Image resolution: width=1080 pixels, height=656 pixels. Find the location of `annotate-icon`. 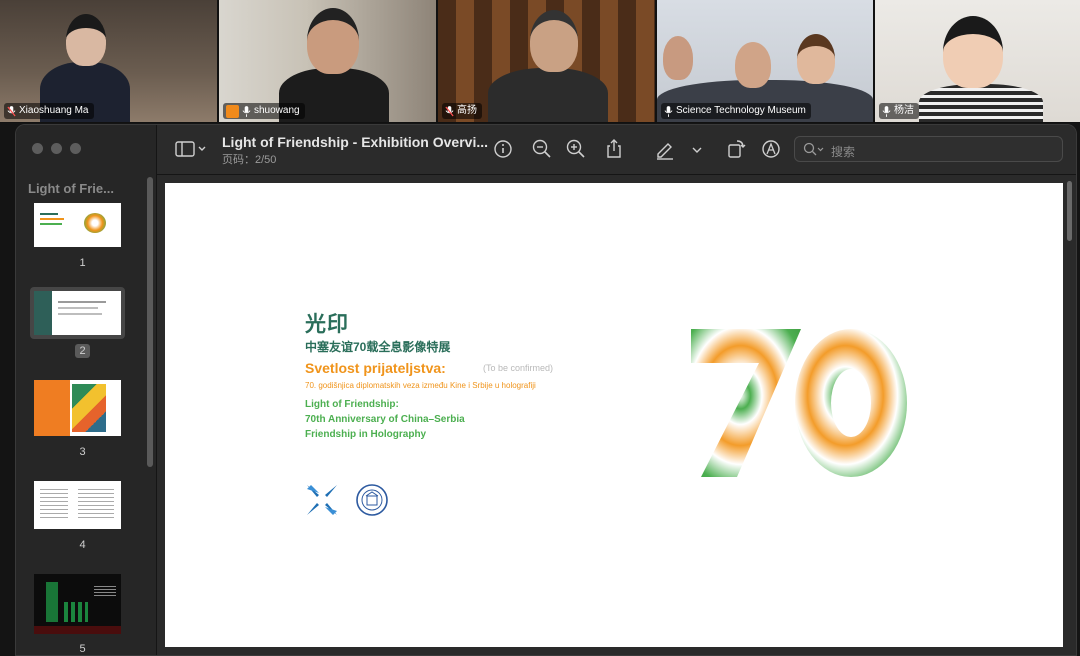

annotate-icon is located at coordinates (771, 149).